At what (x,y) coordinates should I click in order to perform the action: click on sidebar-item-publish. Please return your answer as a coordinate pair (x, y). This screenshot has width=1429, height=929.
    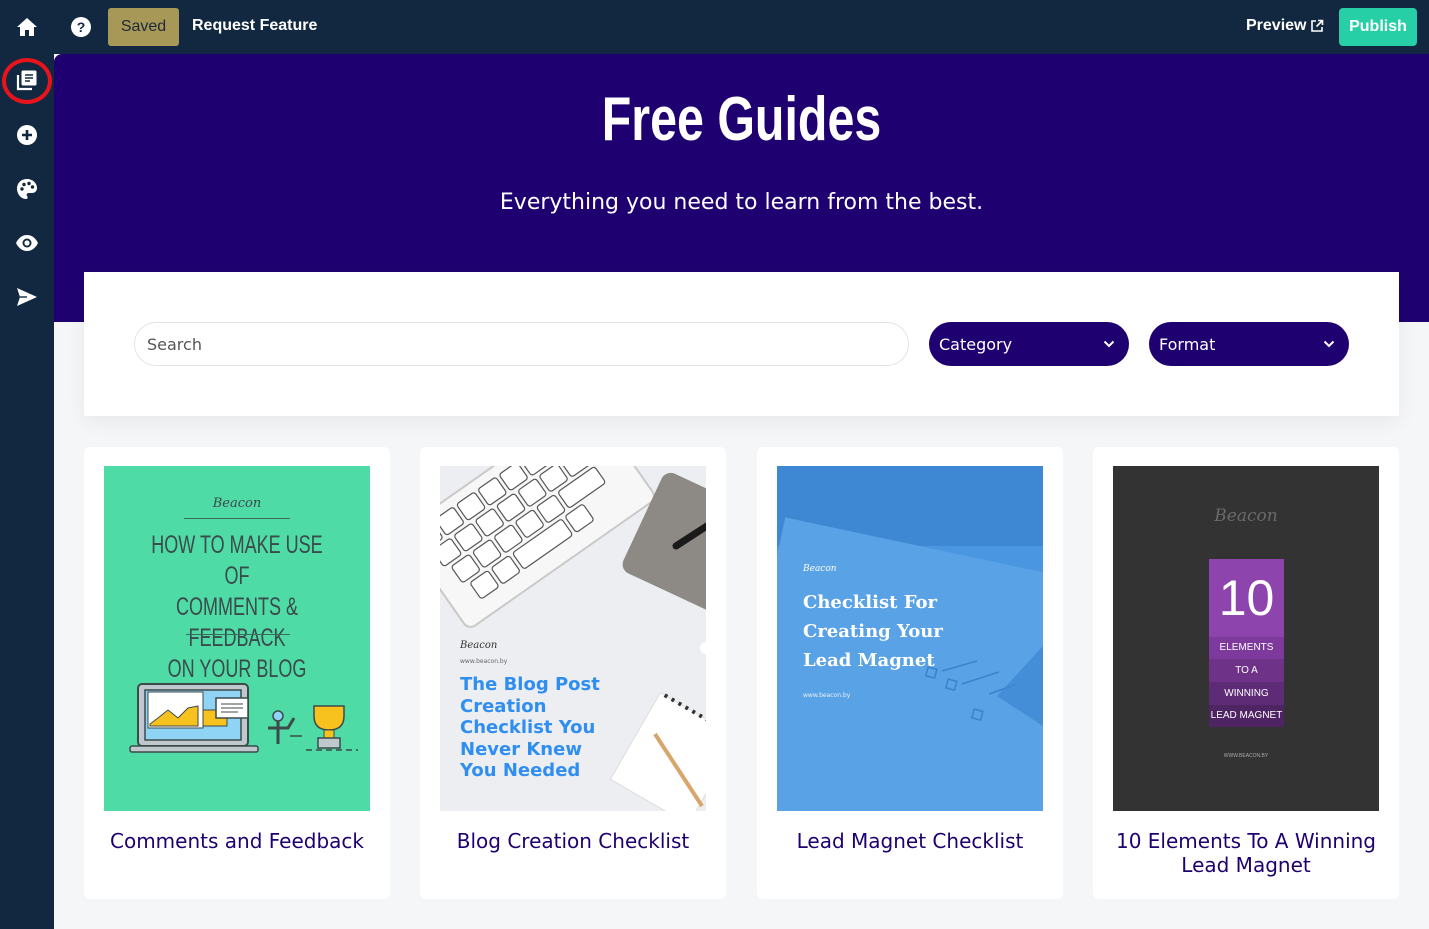
    Looking at the image, I should click on (27, 297).